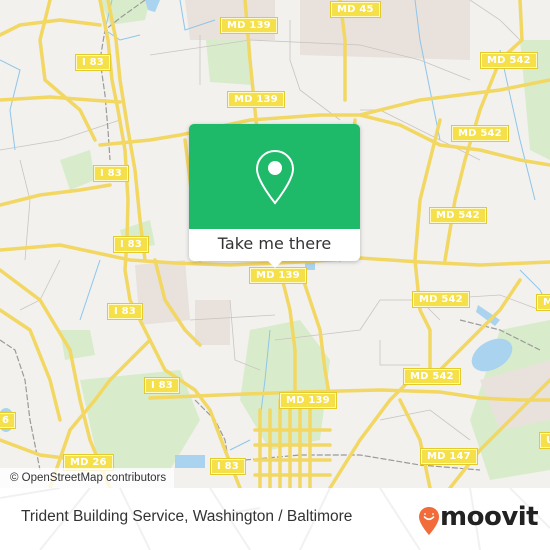 The width and height of the screenshot is (550, 550). I want to click on moovit-logo: moovit, so click(478, 519).